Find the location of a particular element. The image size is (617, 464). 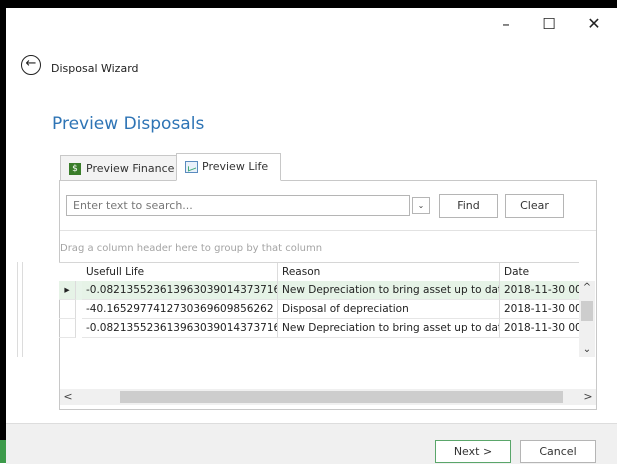

cell-usefull-life: -40.1652977412730369609856262 83 is located at coordinates (180, 309).